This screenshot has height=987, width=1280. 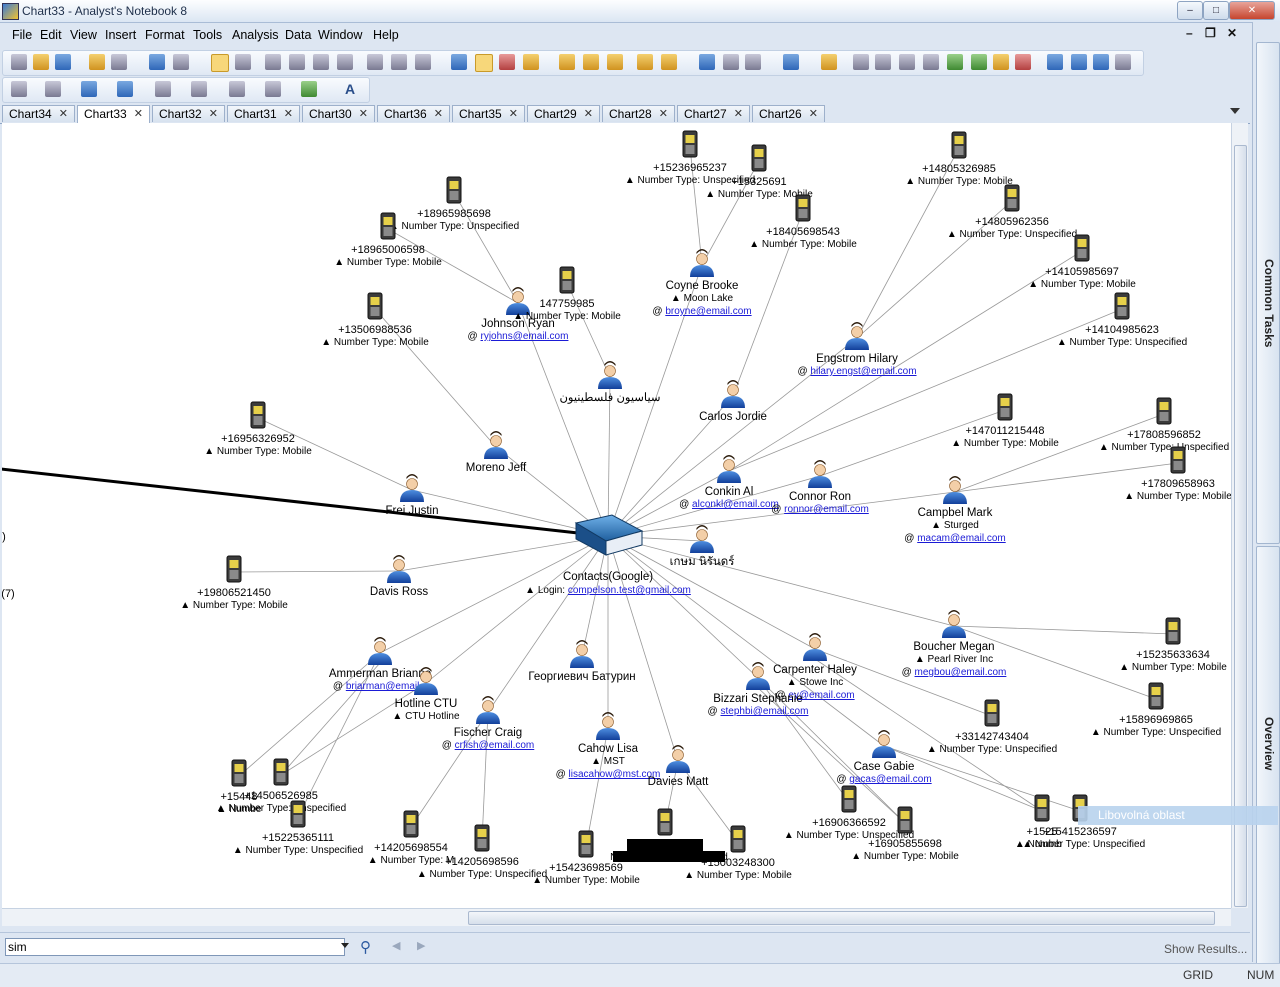 I want to click on chart-view-icon, so click(x=459, y=62).